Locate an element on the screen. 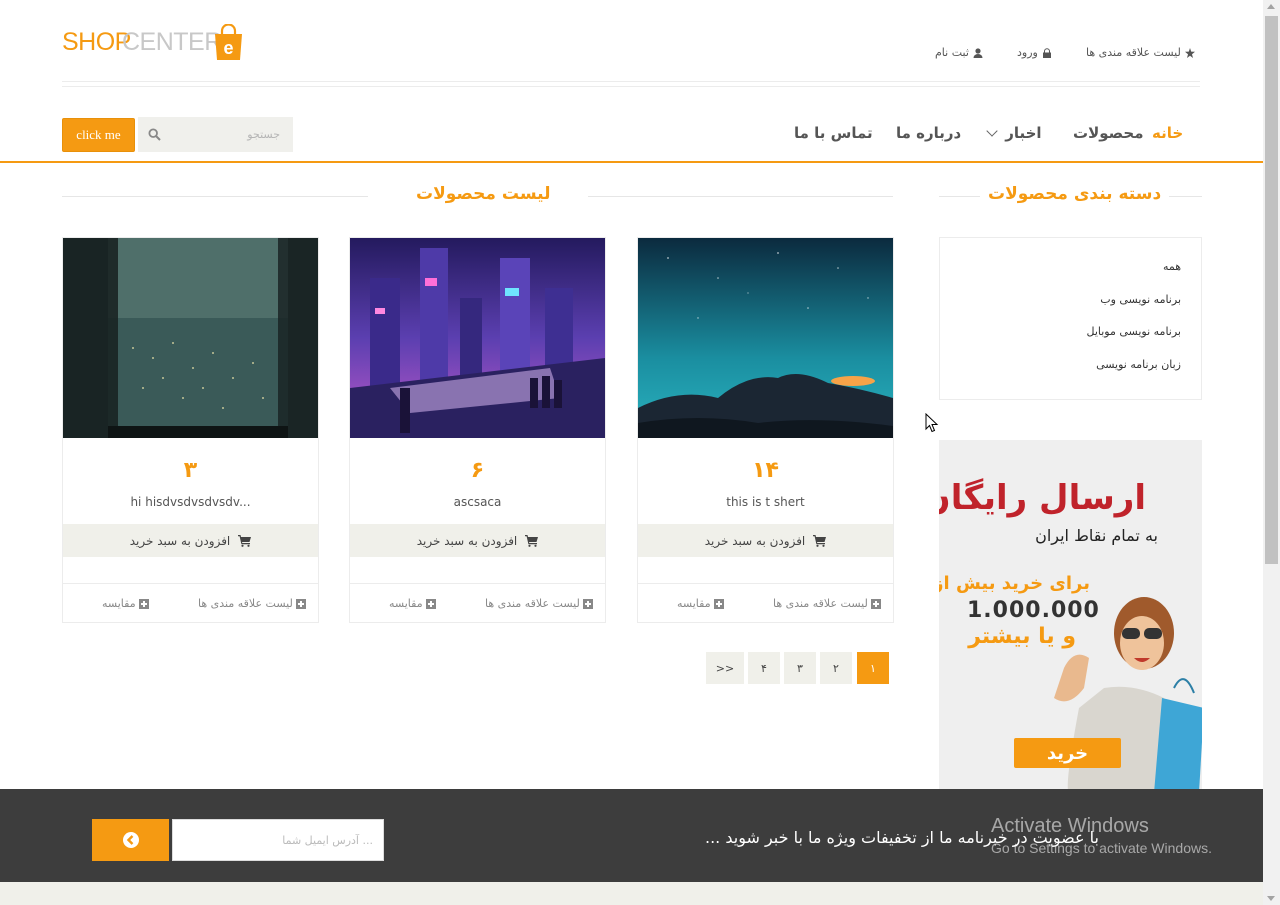  toplink-wishlist: لیست علاقه مندی ها is located at coordinates (1140, 52).